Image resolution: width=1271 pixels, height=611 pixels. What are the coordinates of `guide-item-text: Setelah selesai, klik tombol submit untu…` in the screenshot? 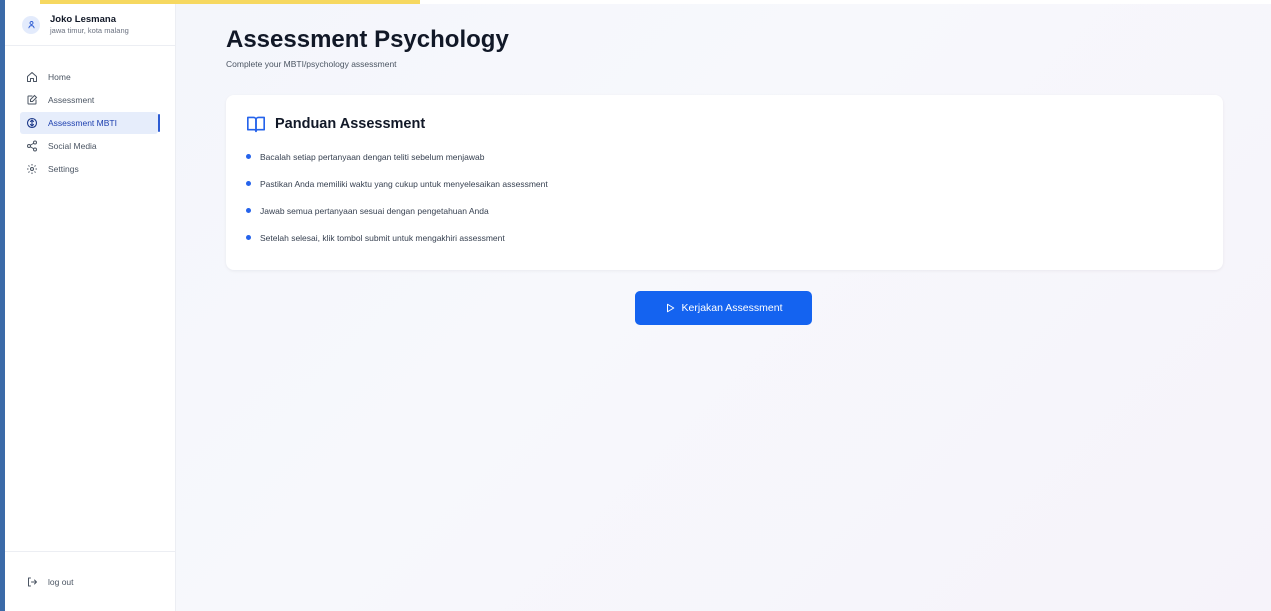 It's located at (382, 237).